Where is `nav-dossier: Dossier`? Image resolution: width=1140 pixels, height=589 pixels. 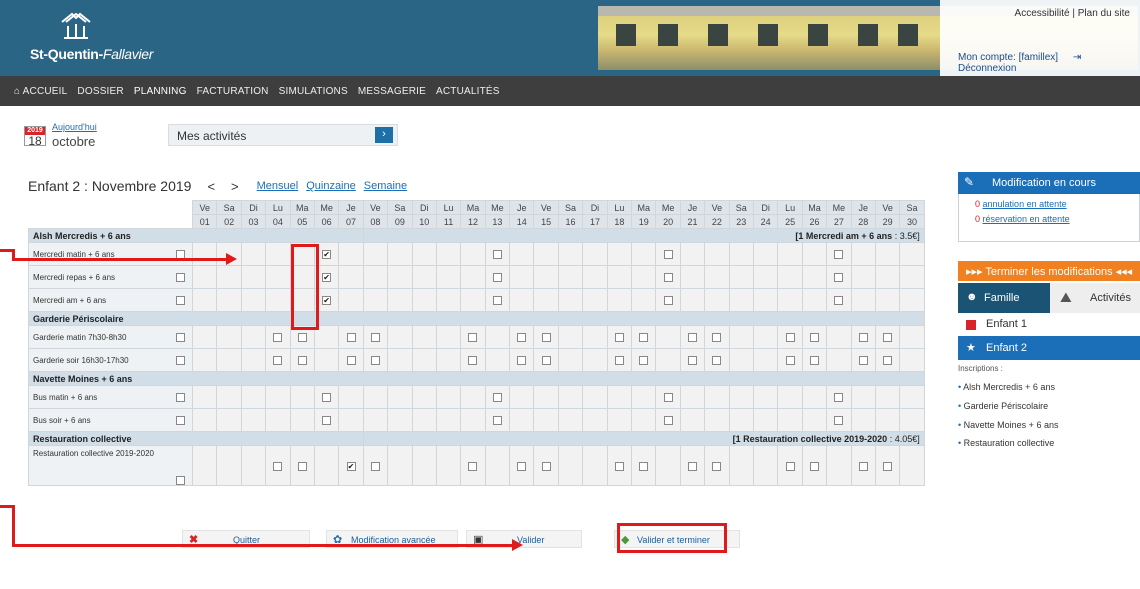
nav-dossier: Dossier is located at coordinates (100, 91).